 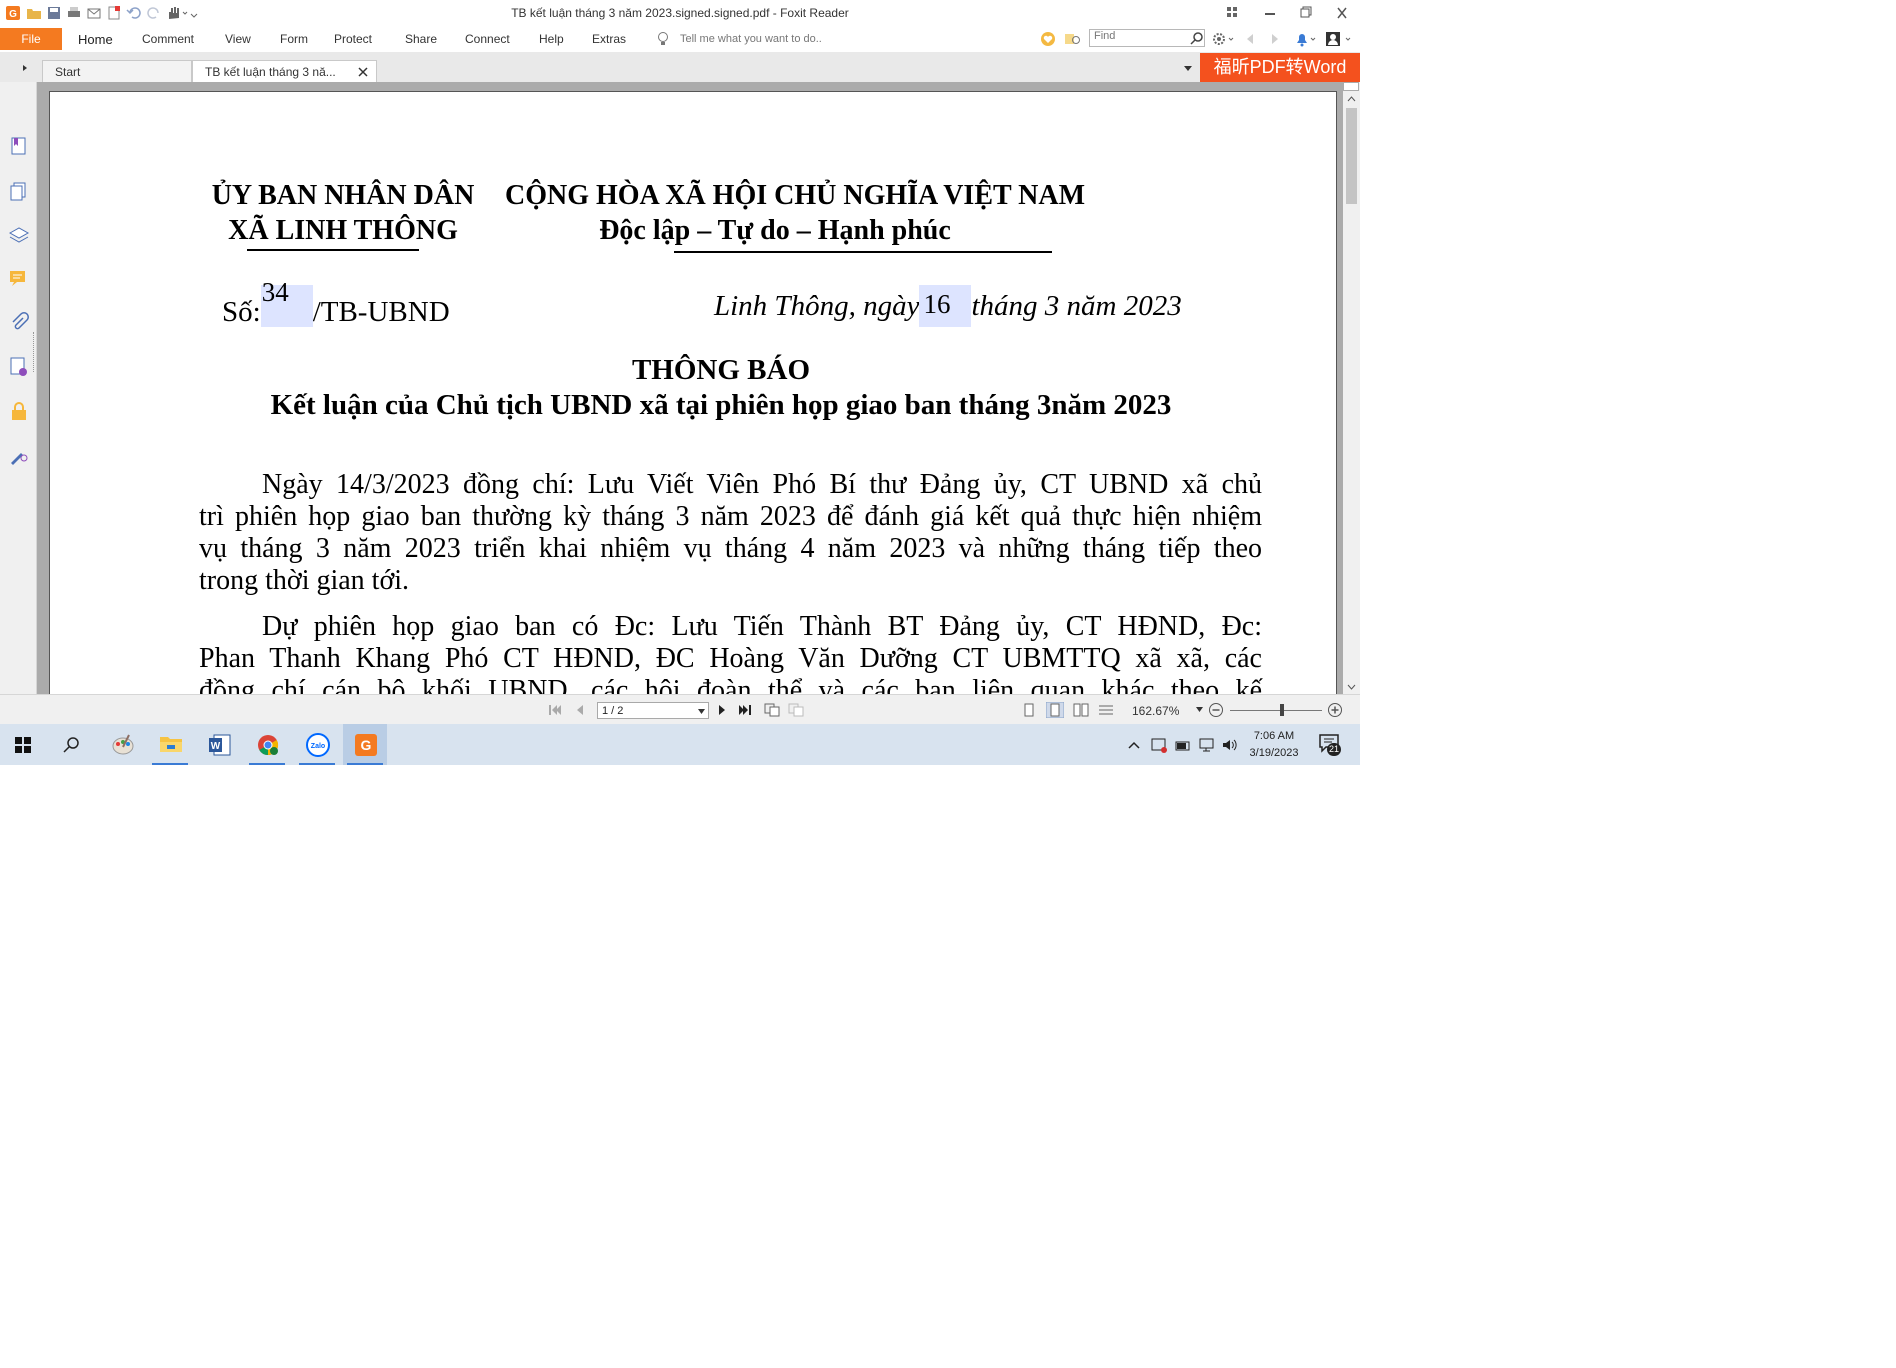 What do you see at coordinates (1275, 39) in the screenshot?
I see `next-view-icon` at bounding box center [1275, 39].